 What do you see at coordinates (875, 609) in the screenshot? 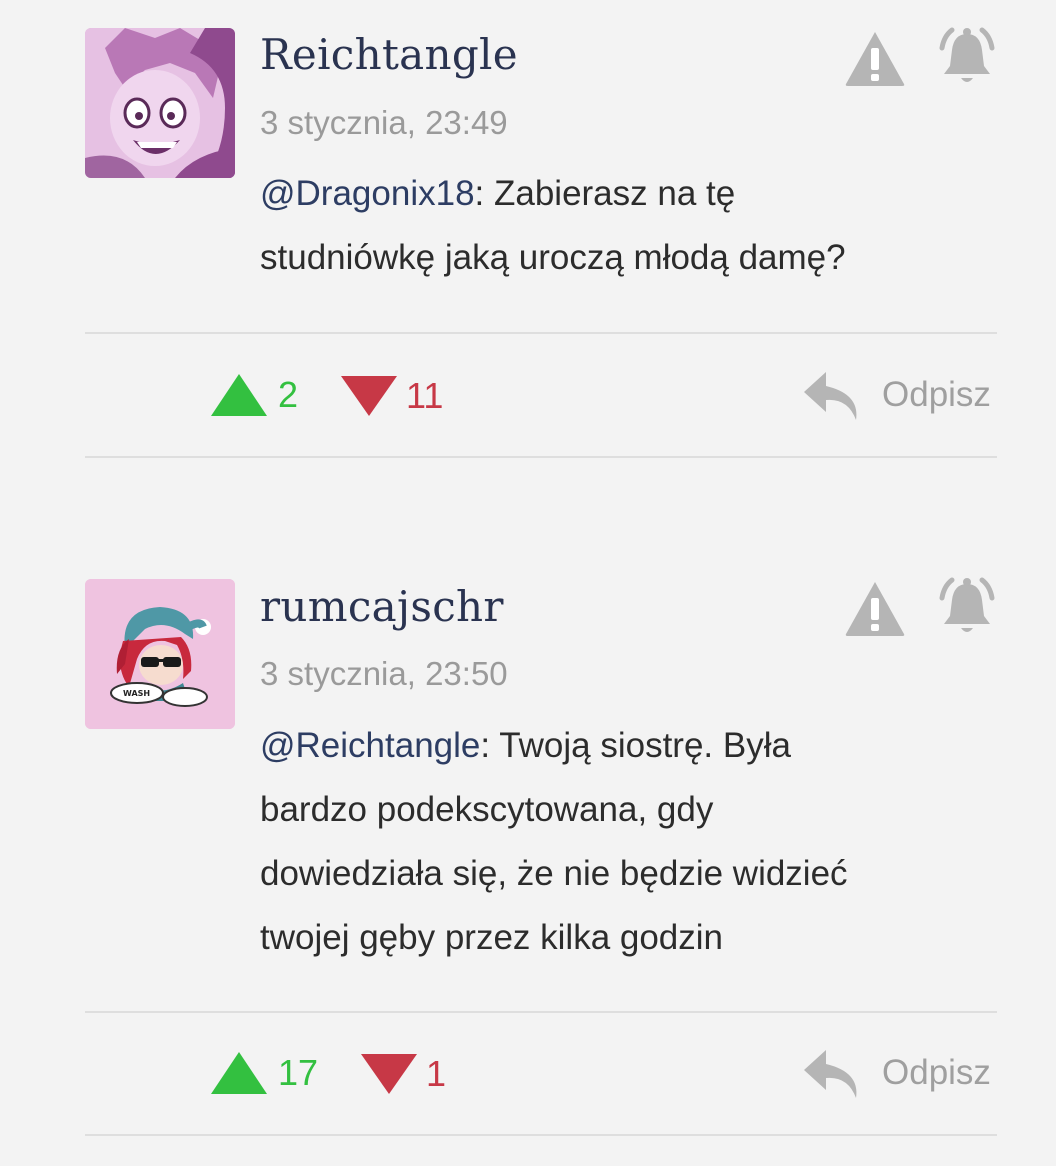
I see `report-icon` at bounding box center [875, 609].